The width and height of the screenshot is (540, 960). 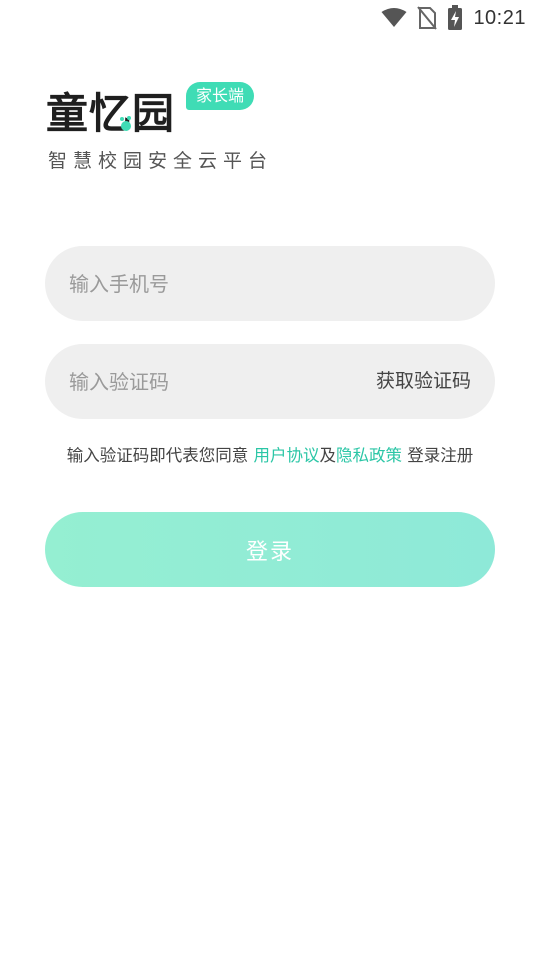 What do you see at coordinates (126, 124) in the screenshot?
I see `footprint-icon` at bounding box center [126, 124].